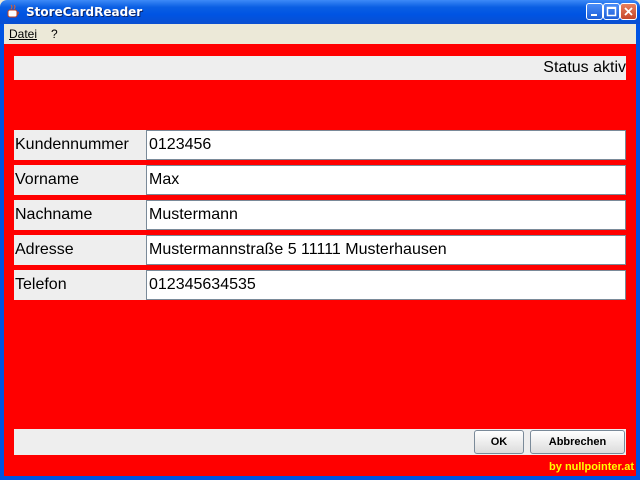 This screenshot has height=480, width=640. Describe the element at coordinates (80, 180) in the screenshot. I see `field-label: Vorname` at that location.